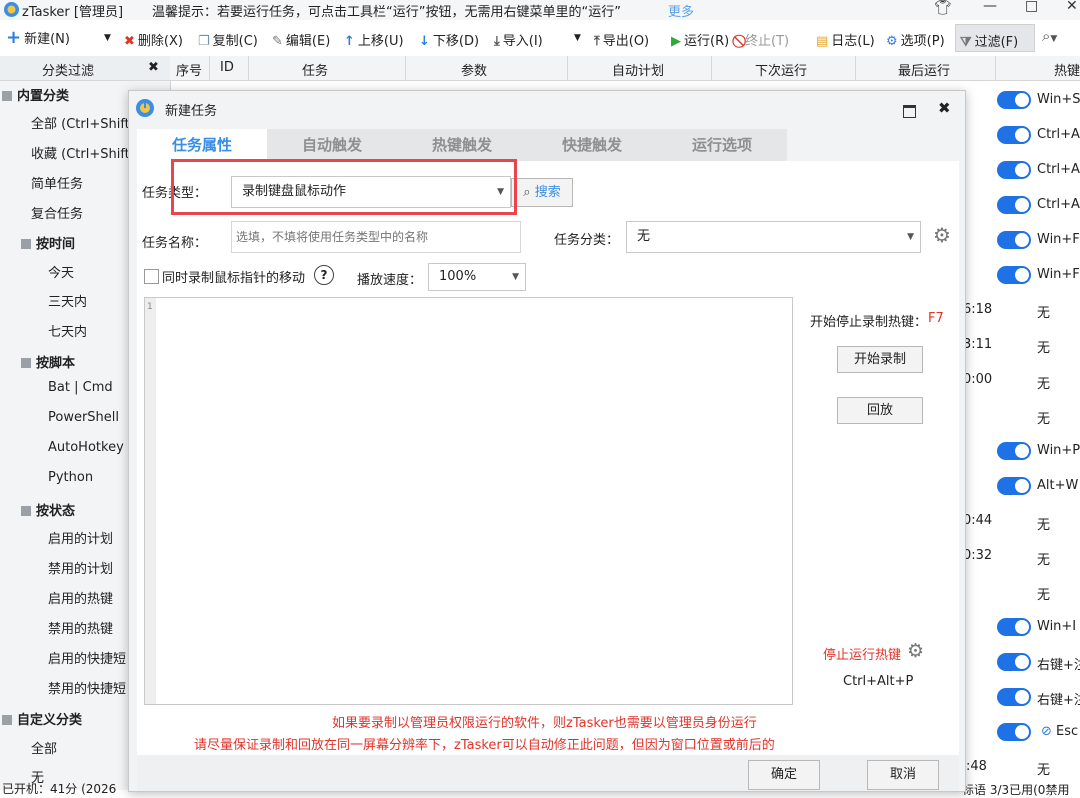  I want to click on export-label: 导出(O), so click(626, 41).